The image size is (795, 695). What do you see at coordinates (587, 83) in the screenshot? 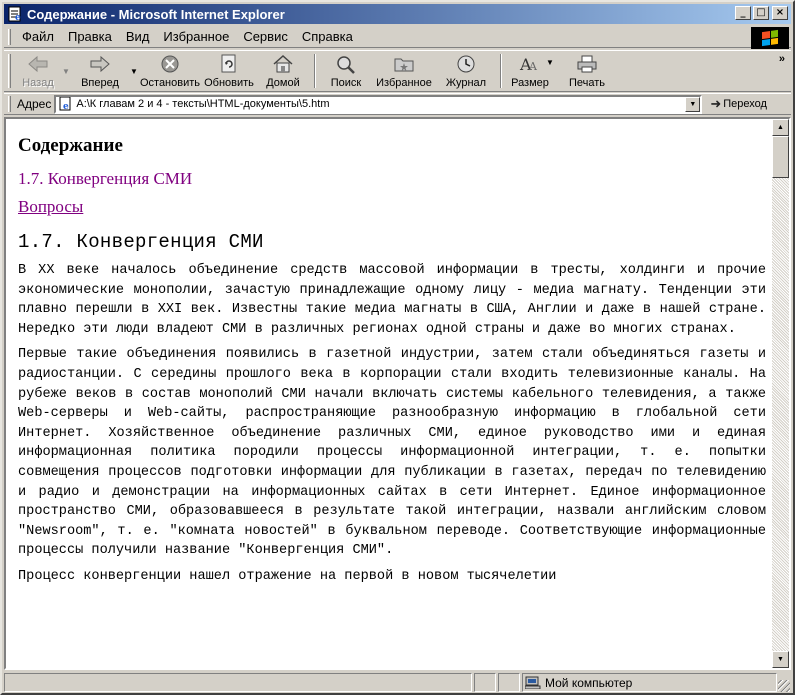
I see `print-label: Печать` at bounding box center [587, 83].